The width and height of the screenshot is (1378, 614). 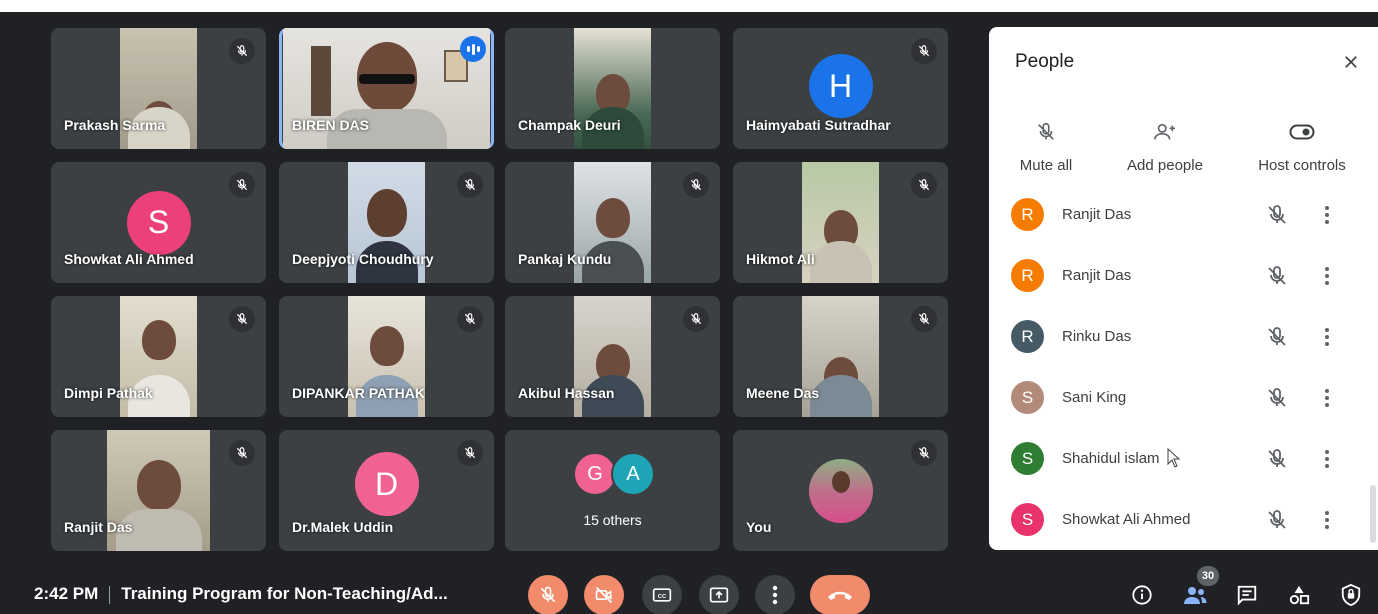 I want to click on panel-title: People, so click(x=1045, y=61).